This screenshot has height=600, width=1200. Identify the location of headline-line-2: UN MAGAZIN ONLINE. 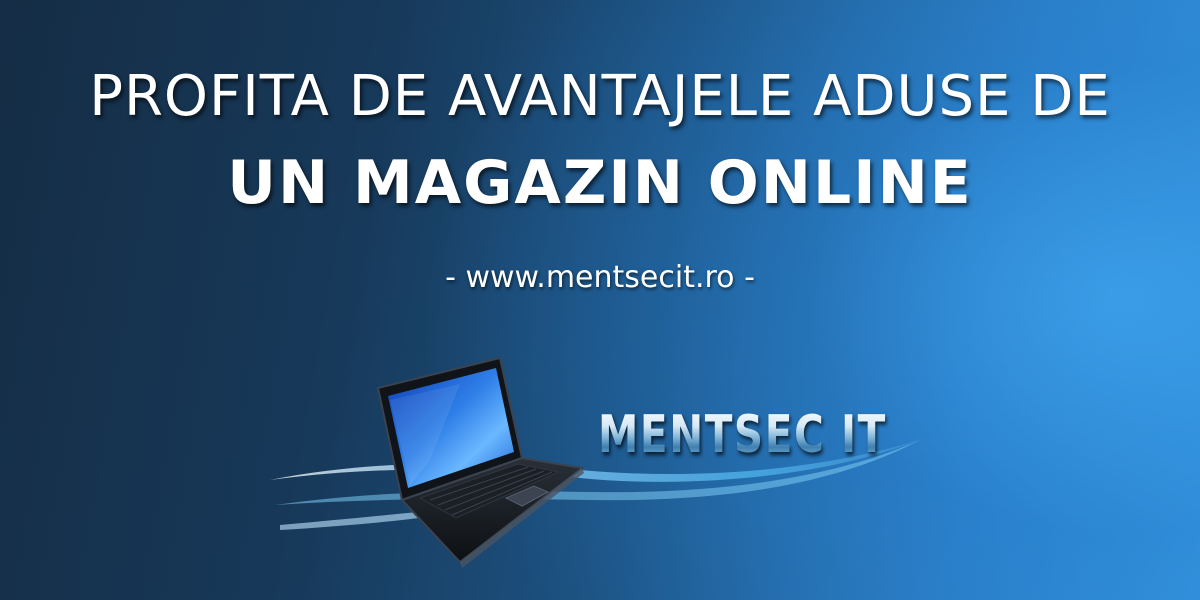
(600, 183).